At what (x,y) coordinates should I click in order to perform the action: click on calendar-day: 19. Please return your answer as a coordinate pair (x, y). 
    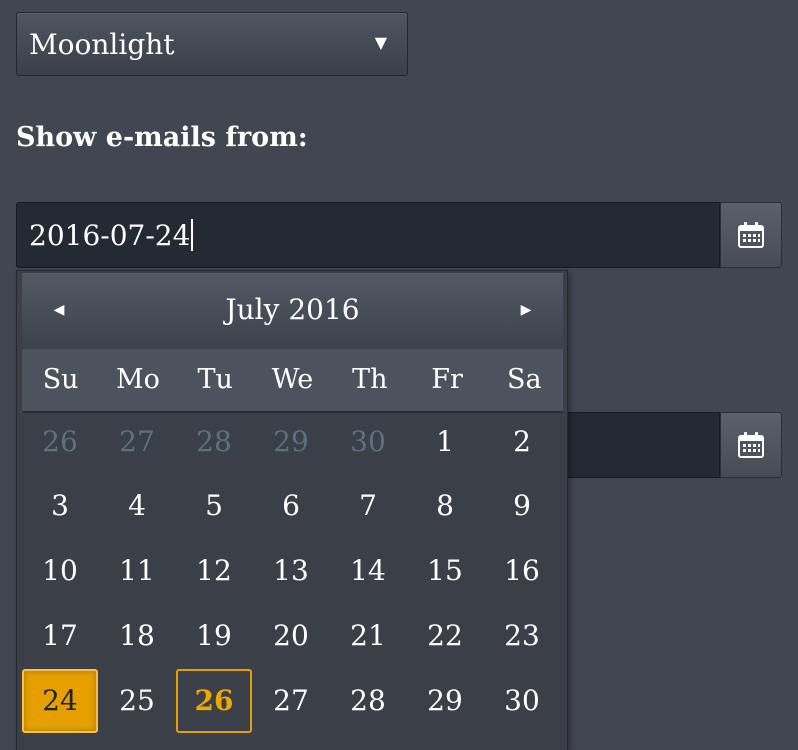
    Looking at the image, I should click on (214, 636).